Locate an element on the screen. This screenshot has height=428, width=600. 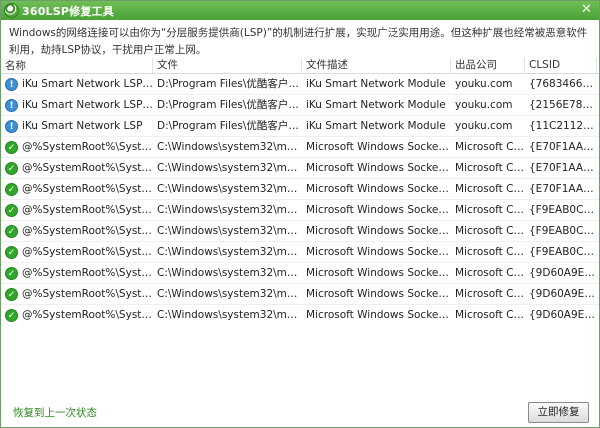
app-logo-icon is located at coordinates (11, 10).